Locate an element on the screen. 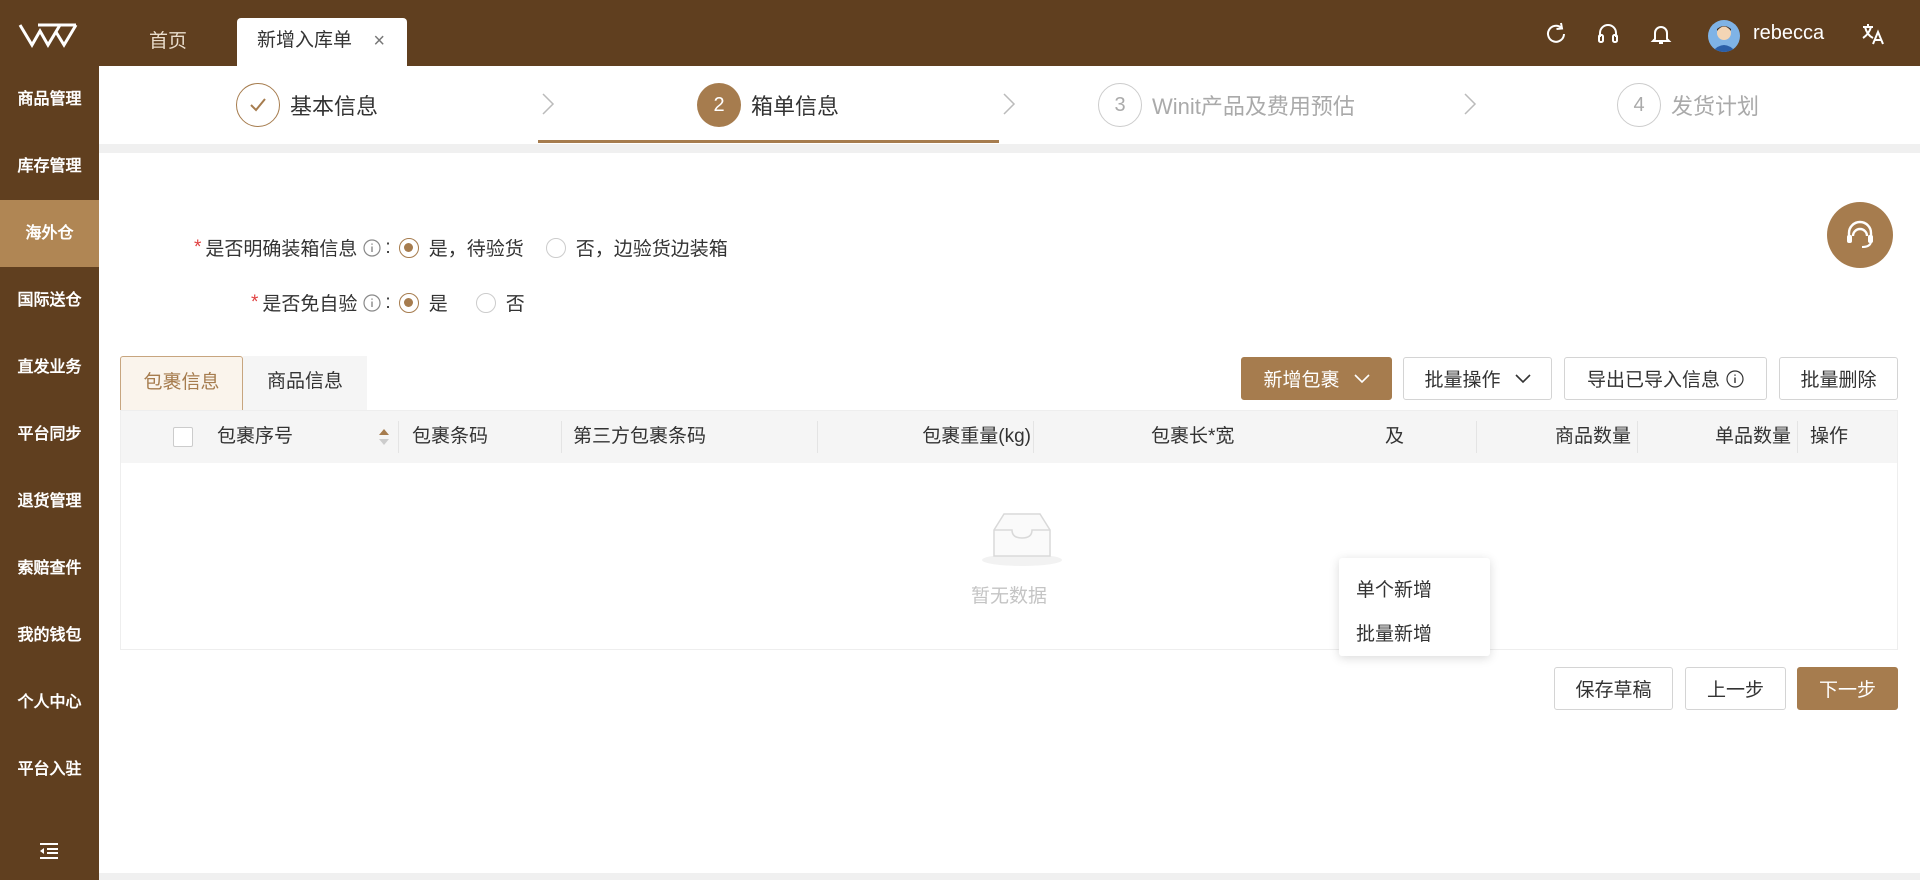  export-imported-button: 导出已导入信息 is located at coordinates (1665, 378).